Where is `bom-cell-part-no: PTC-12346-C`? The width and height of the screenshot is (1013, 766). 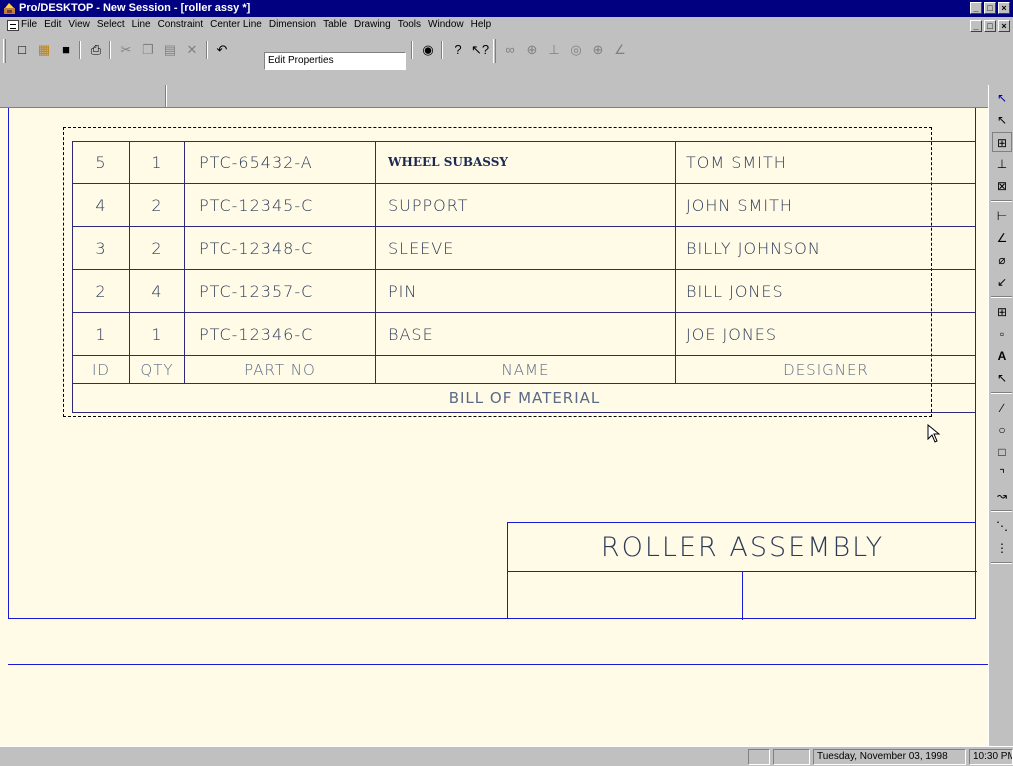 bom-cell-part-no: PTC-12346-C is located at coordinates (279, 334).